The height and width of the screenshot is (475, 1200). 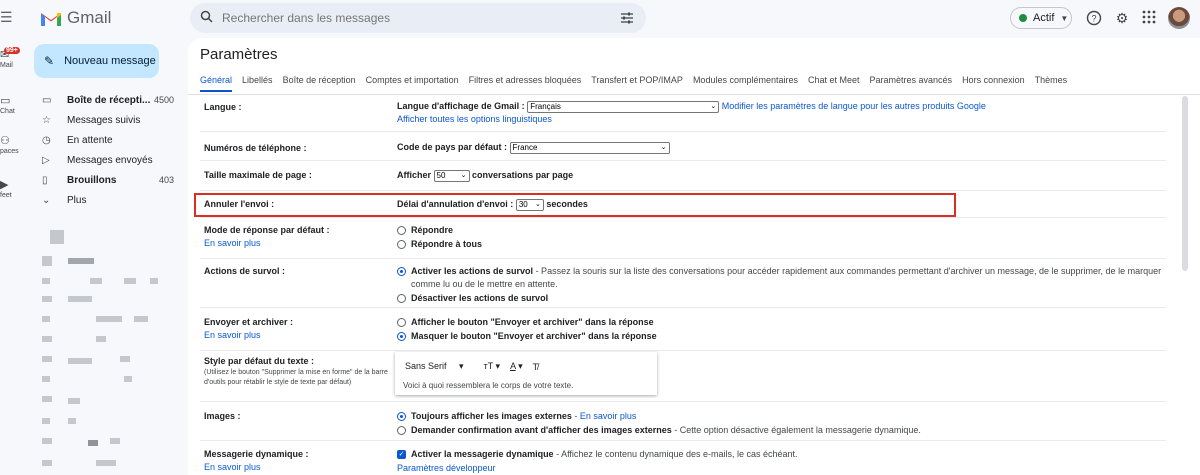 I want to click on country-select: France ⌄, so click(x=589, y=147).